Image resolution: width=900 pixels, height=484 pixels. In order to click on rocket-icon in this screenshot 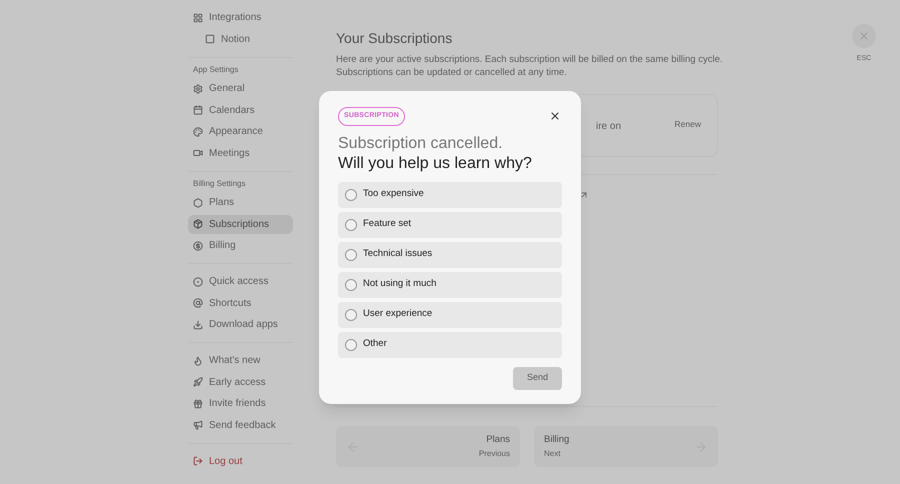, I will do `click(198, 382)`.